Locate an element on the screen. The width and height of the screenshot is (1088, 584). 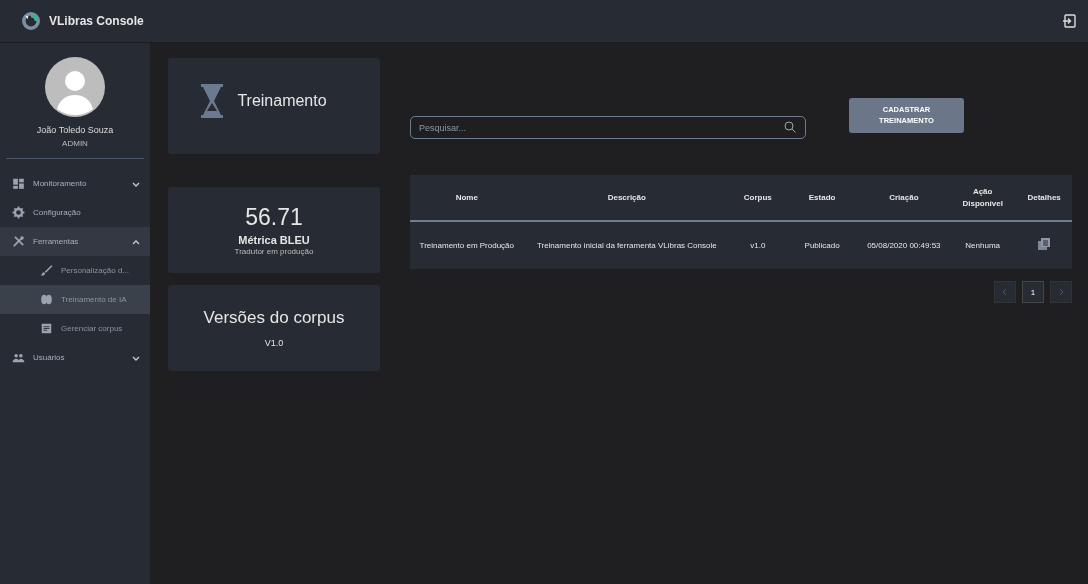
table-cell: v1.0 is located at coordinates (757, 245).